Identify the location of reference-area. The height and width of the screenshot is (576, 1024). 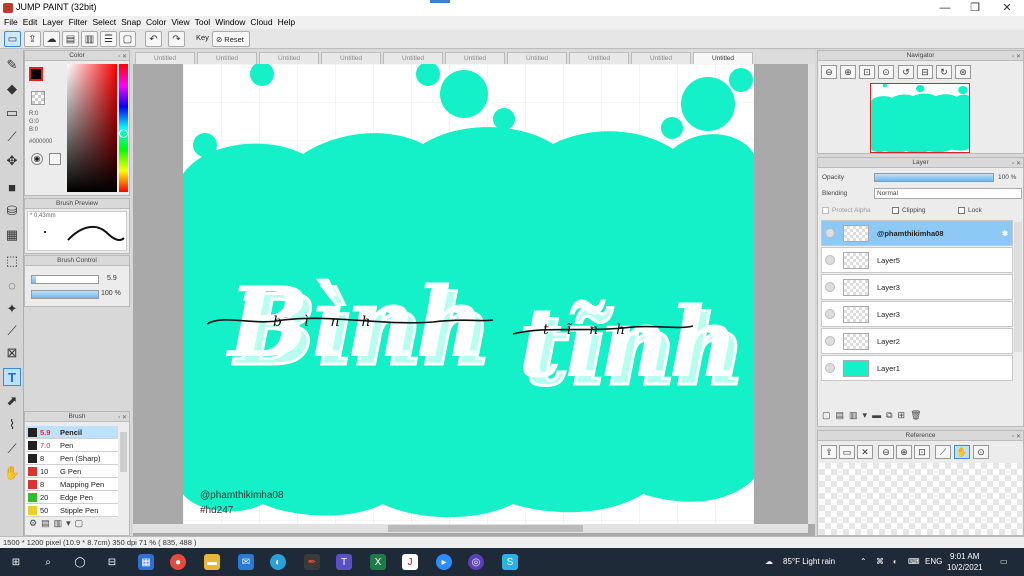
(920, 499).